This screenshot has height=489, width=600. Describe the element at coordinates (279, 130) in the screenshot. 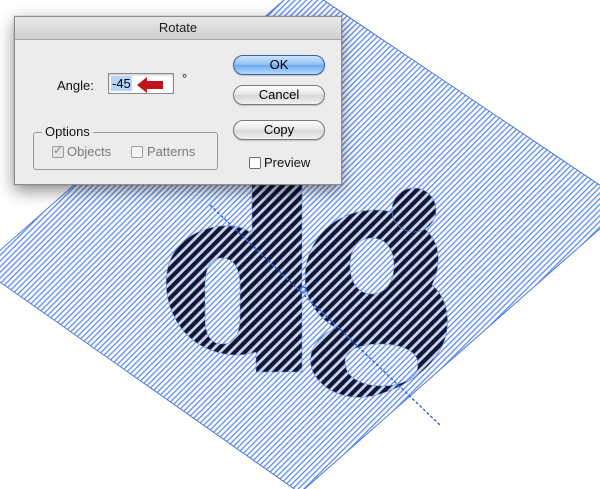

I see `copy-button: Copy` at that location.